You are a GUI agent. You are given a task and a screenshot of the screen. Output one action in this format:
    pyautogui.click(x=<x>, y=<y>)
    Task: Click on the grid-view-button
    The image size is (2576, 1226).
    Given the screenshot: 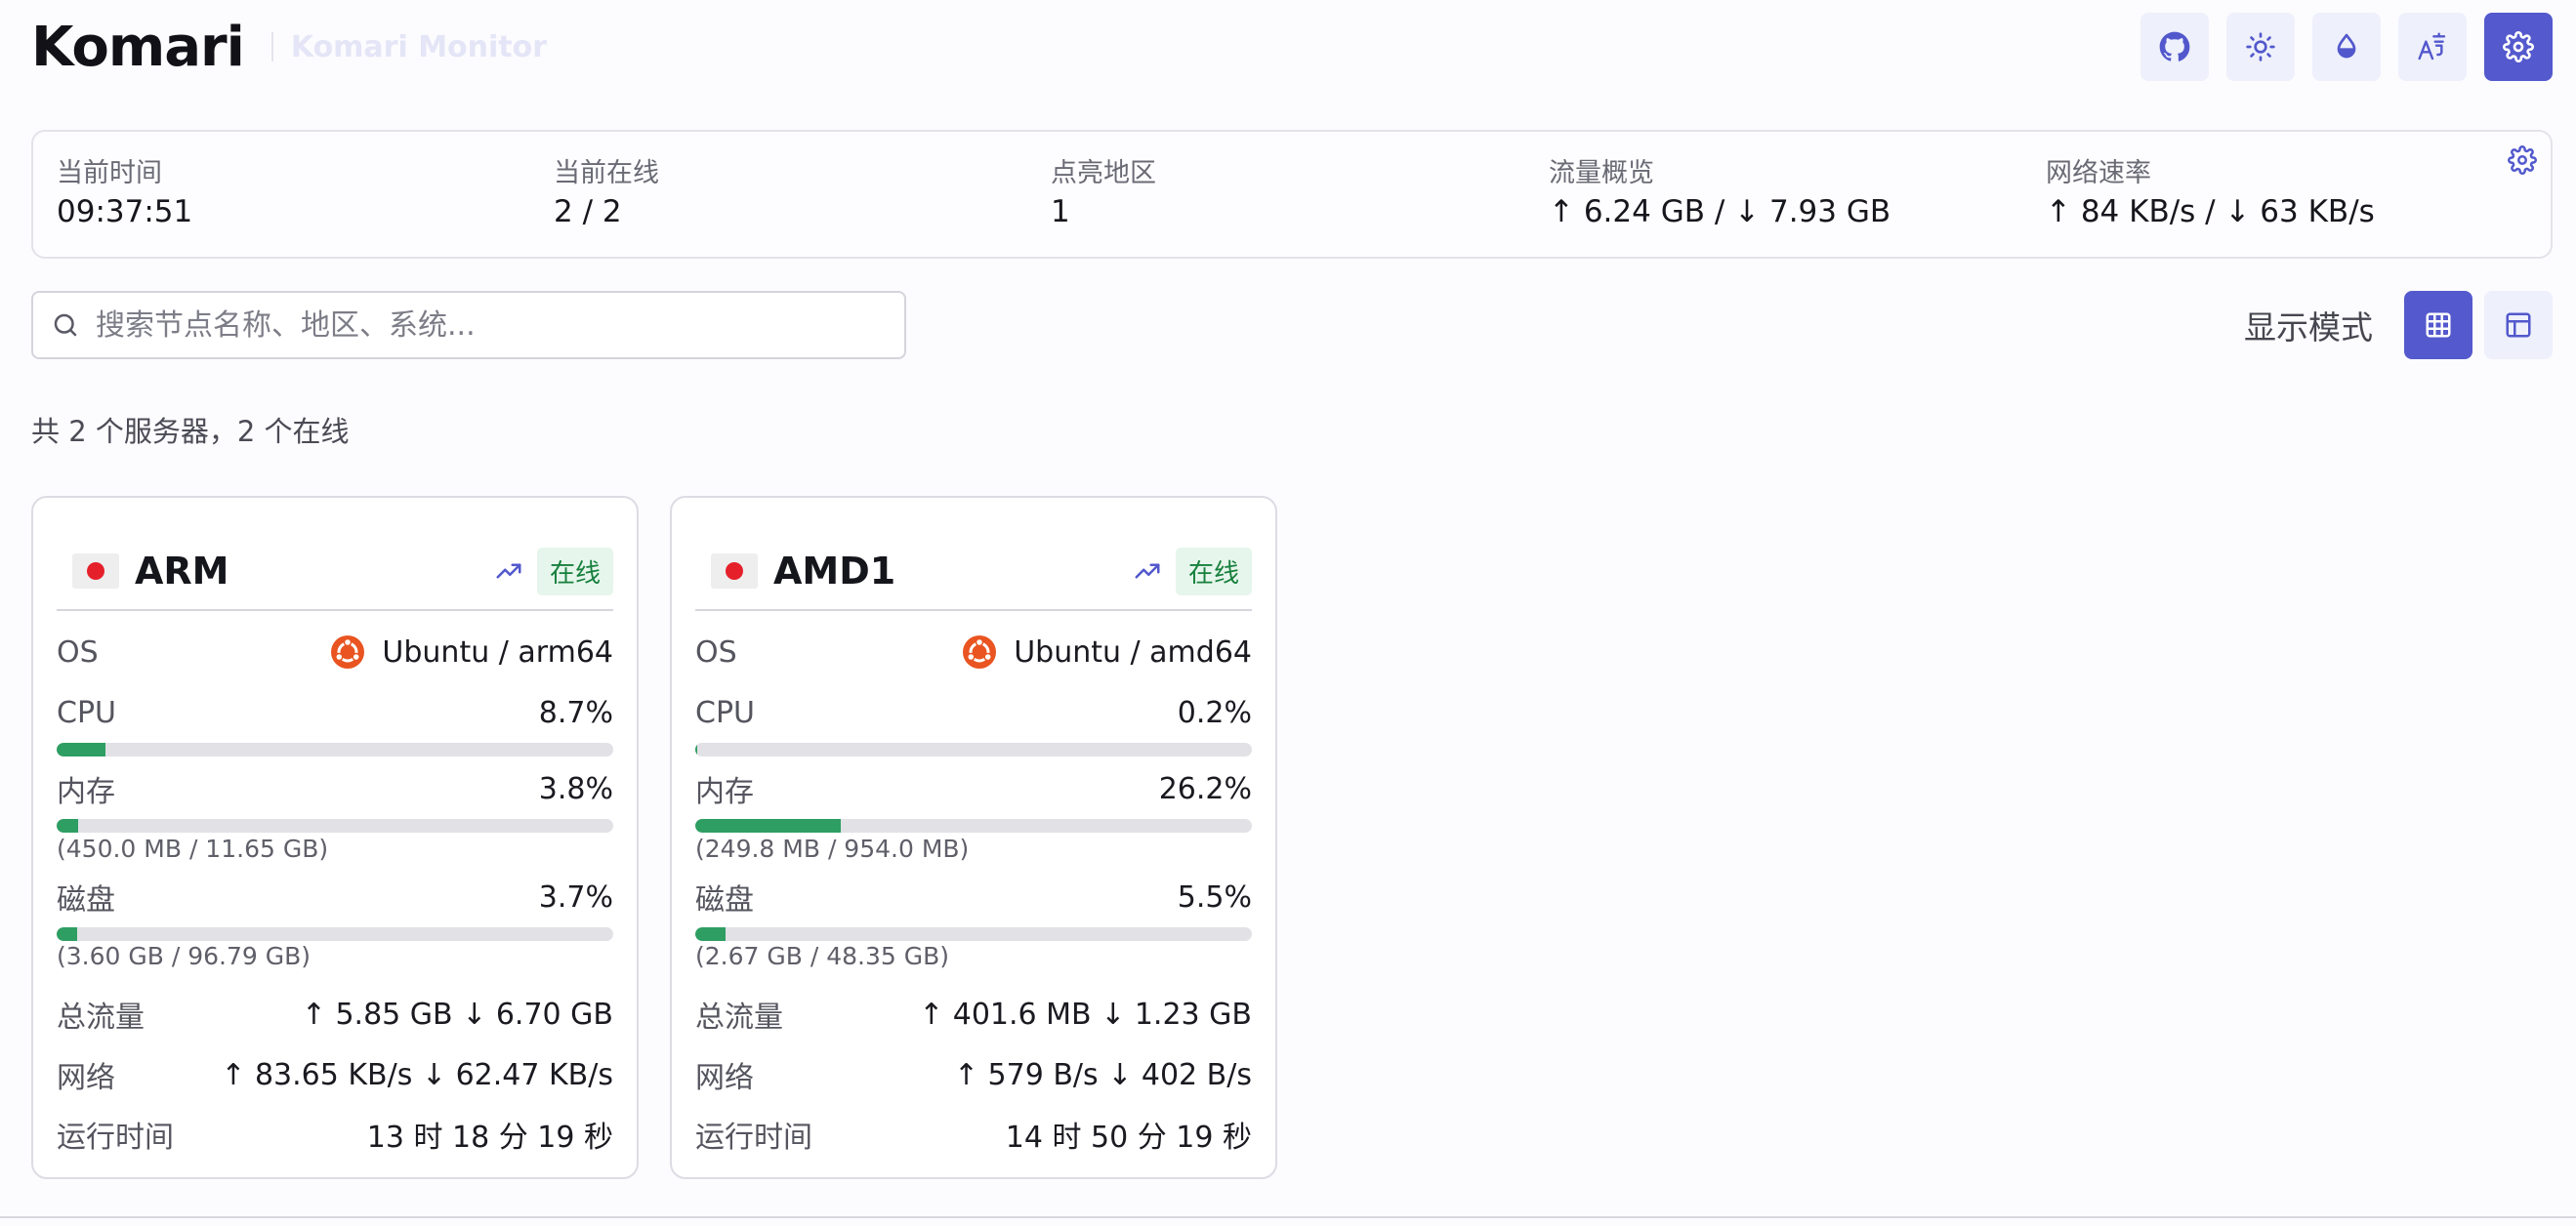 What is the action you would take?
    pyautogui.click(x=2438, y=325)
    